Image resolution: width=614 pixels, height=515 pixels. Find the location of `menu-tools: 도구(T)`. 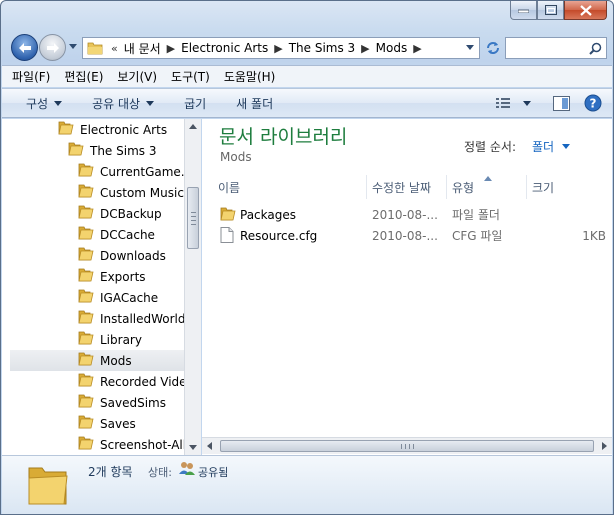

menu-tools: 도구(T) is located at coordinates (190, 76).